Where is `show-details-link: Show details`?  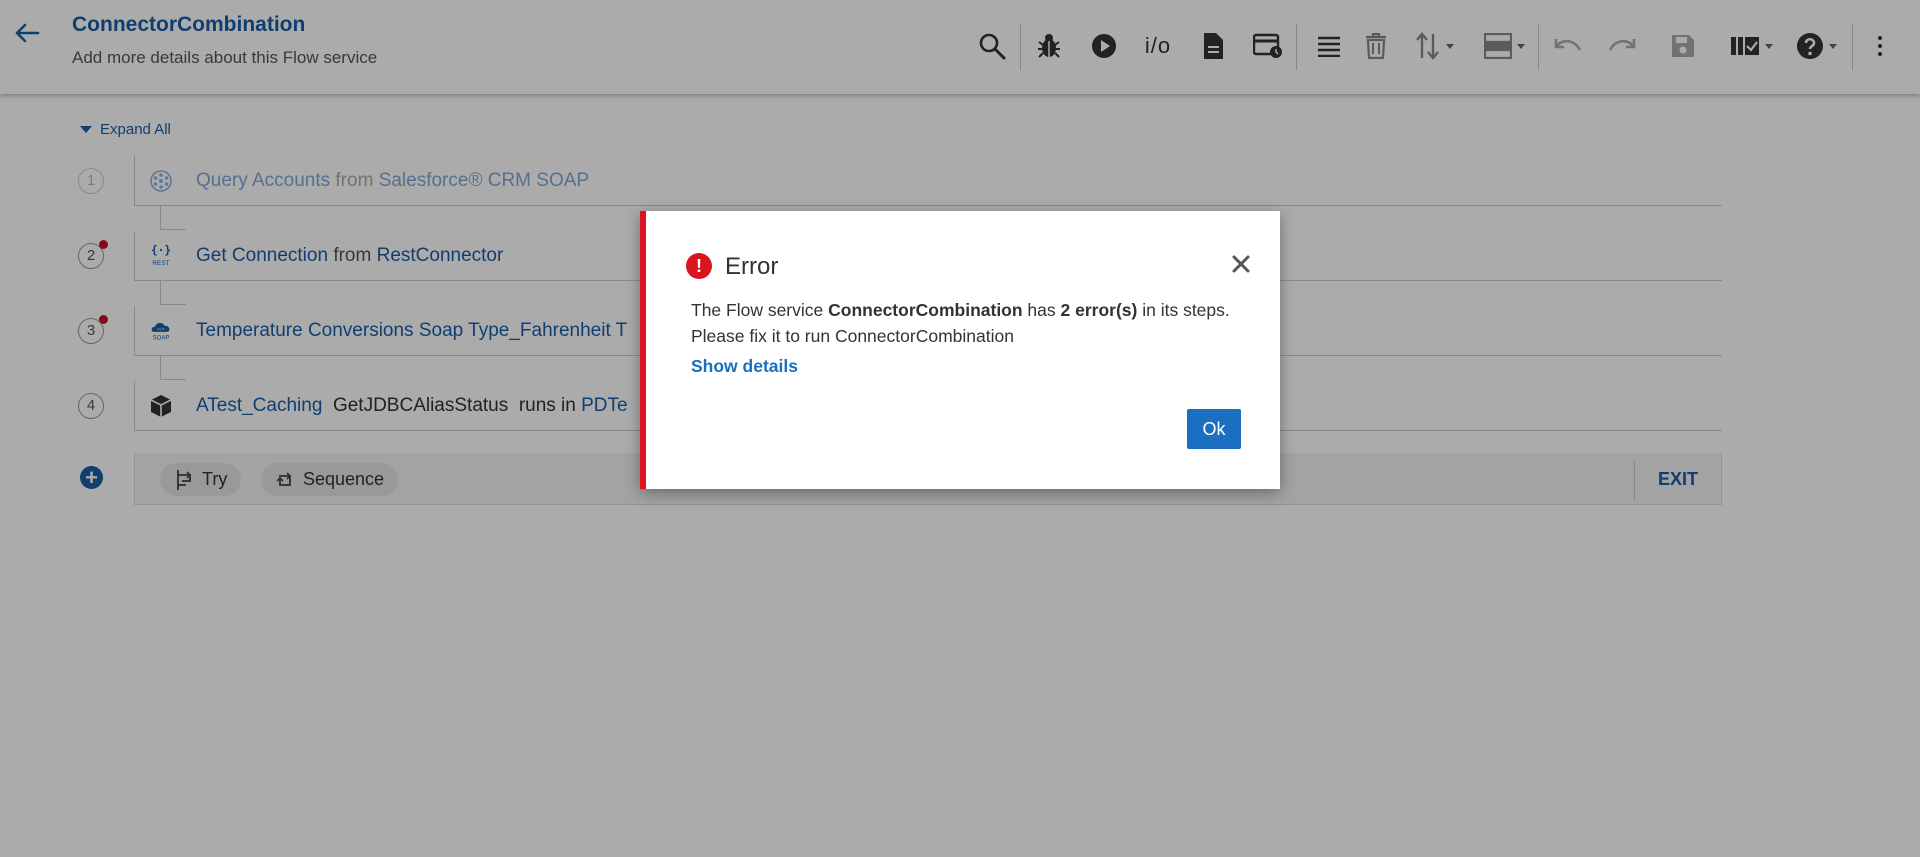
show-details-link: Show details is located at coordinates (744, 366).